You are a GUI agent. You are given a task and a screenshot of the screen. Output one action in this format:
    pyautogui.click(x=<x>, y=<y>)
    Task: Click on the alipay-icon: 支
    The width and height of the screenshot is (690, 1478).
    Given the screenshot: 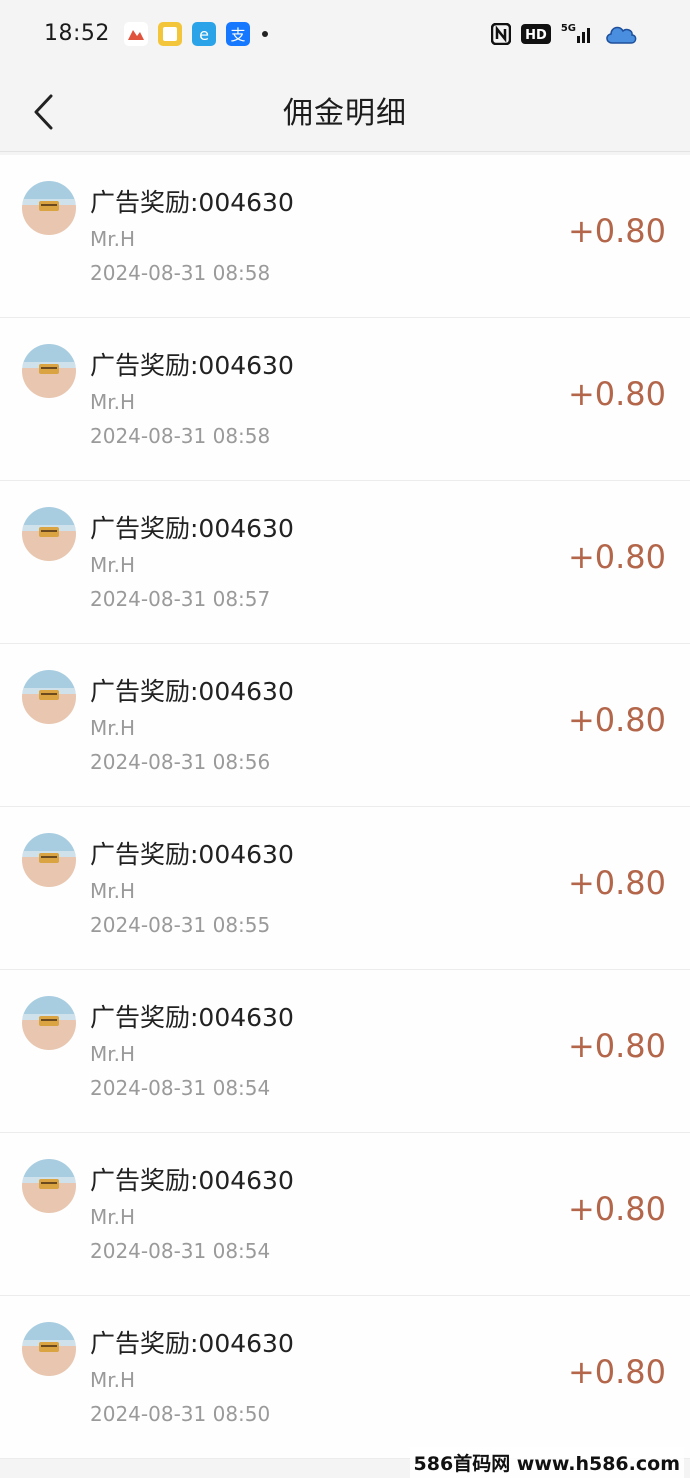 What is the action you would take?
    pyautogui.click(x=238, y=34)
    